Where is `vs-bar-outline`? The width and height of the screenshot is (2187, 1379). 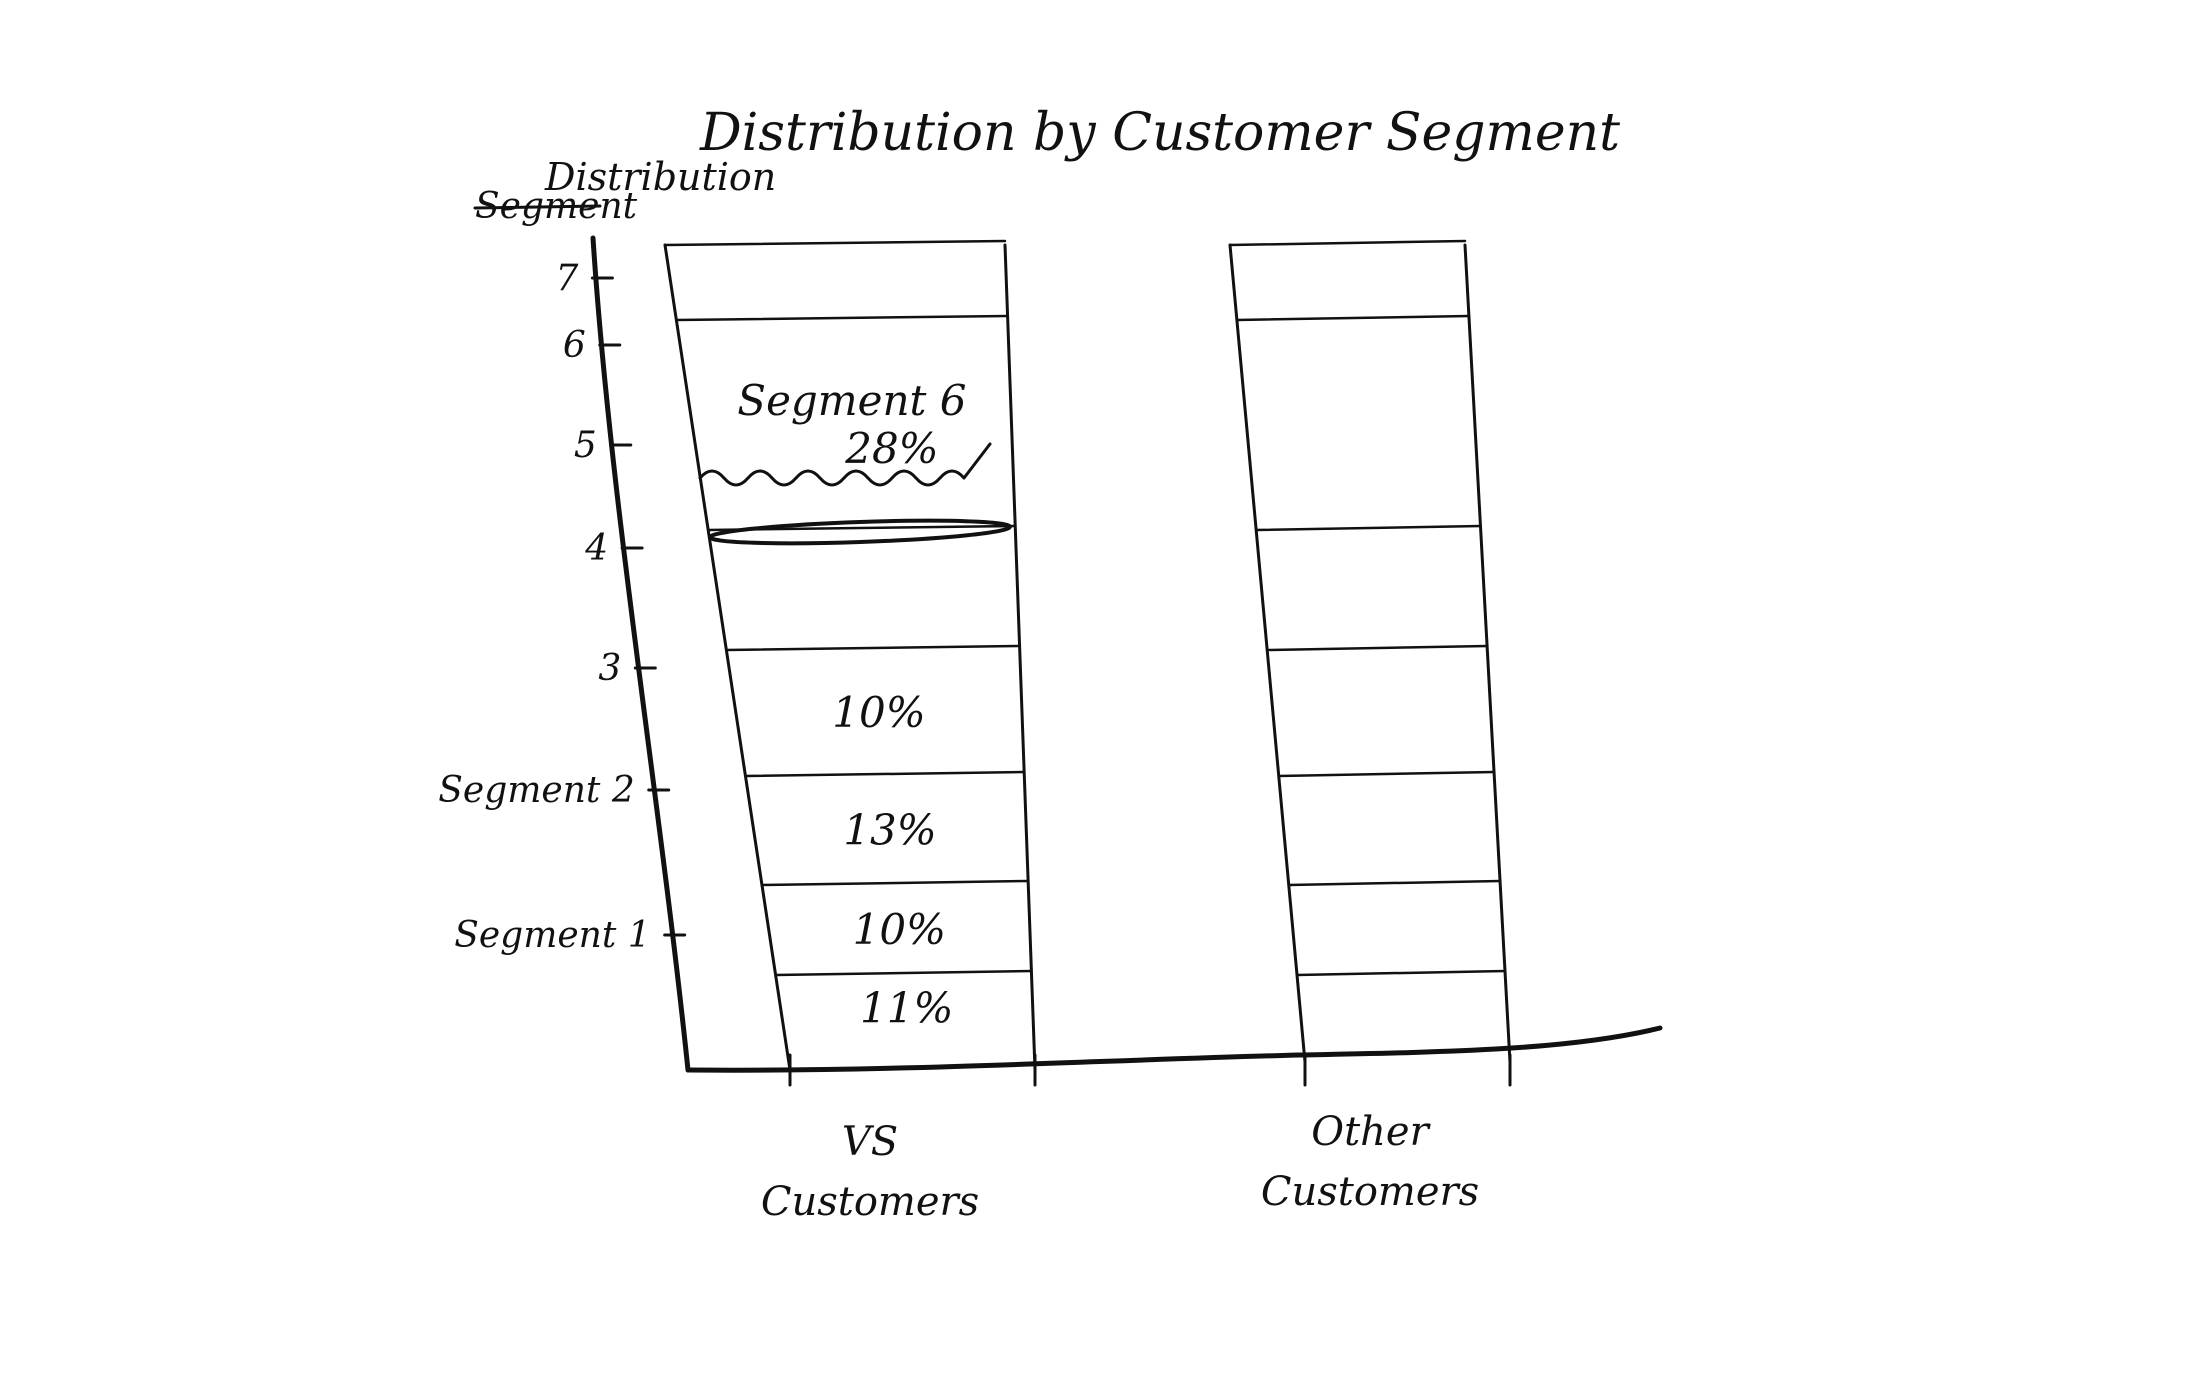
vs-bar-outline is located at coordinates (850, 657).